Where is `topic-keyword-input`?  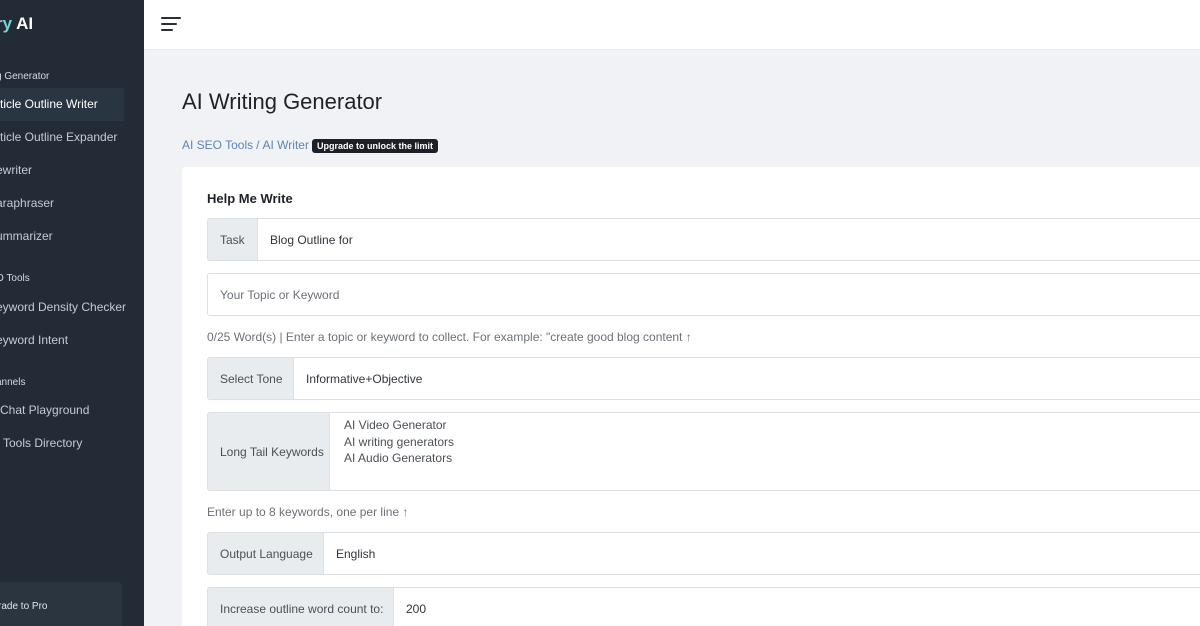 topic-keyword-input is located at coordinates (707, 294).